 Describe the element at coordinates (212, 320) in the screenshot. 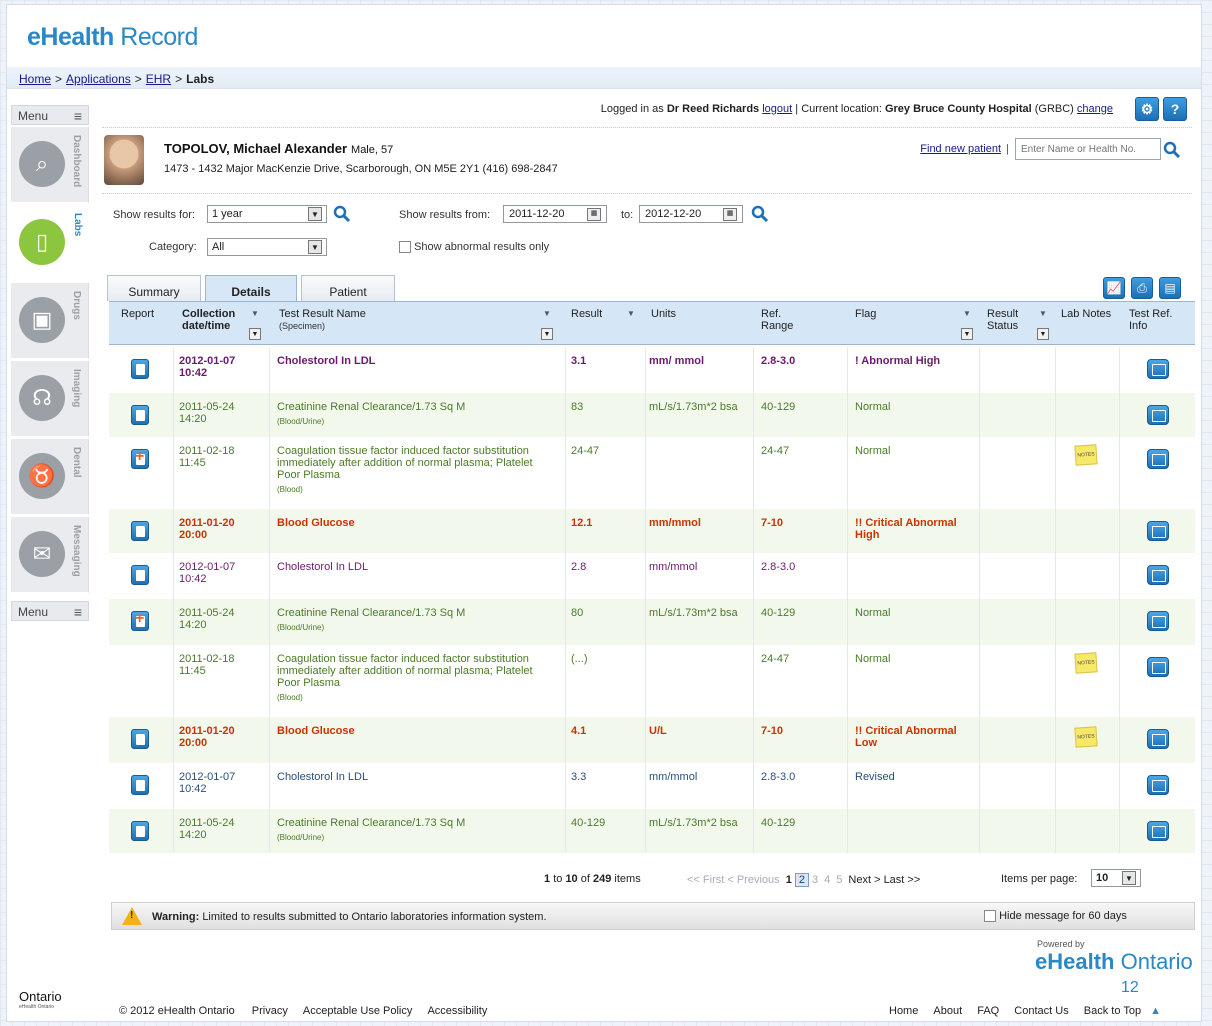

I see `col-collection-date: Collection date/time` at that location.